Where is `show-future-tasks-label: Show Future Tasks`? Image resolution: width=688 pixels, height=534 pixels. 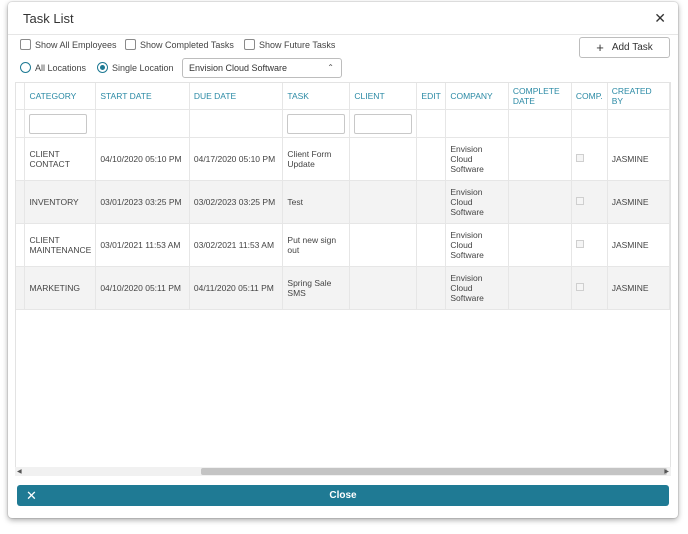
show-future-tasks-label: Show Future Tasks is located at coordinates (297, 44).